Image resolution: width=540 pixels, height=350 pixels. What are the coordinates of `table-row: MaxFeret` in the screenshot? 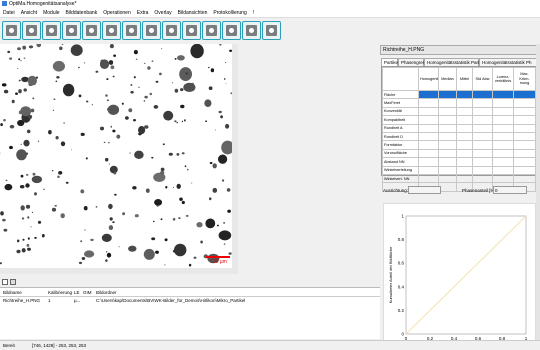 It's located at (459, 103).